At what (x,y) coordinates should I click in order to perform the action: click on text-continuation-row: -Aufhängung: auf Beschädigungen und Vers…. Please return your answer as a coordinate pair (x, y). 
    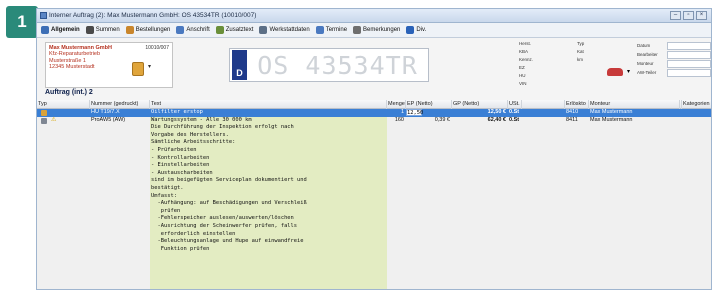
    Looking at the image, I should click on (374, 204).